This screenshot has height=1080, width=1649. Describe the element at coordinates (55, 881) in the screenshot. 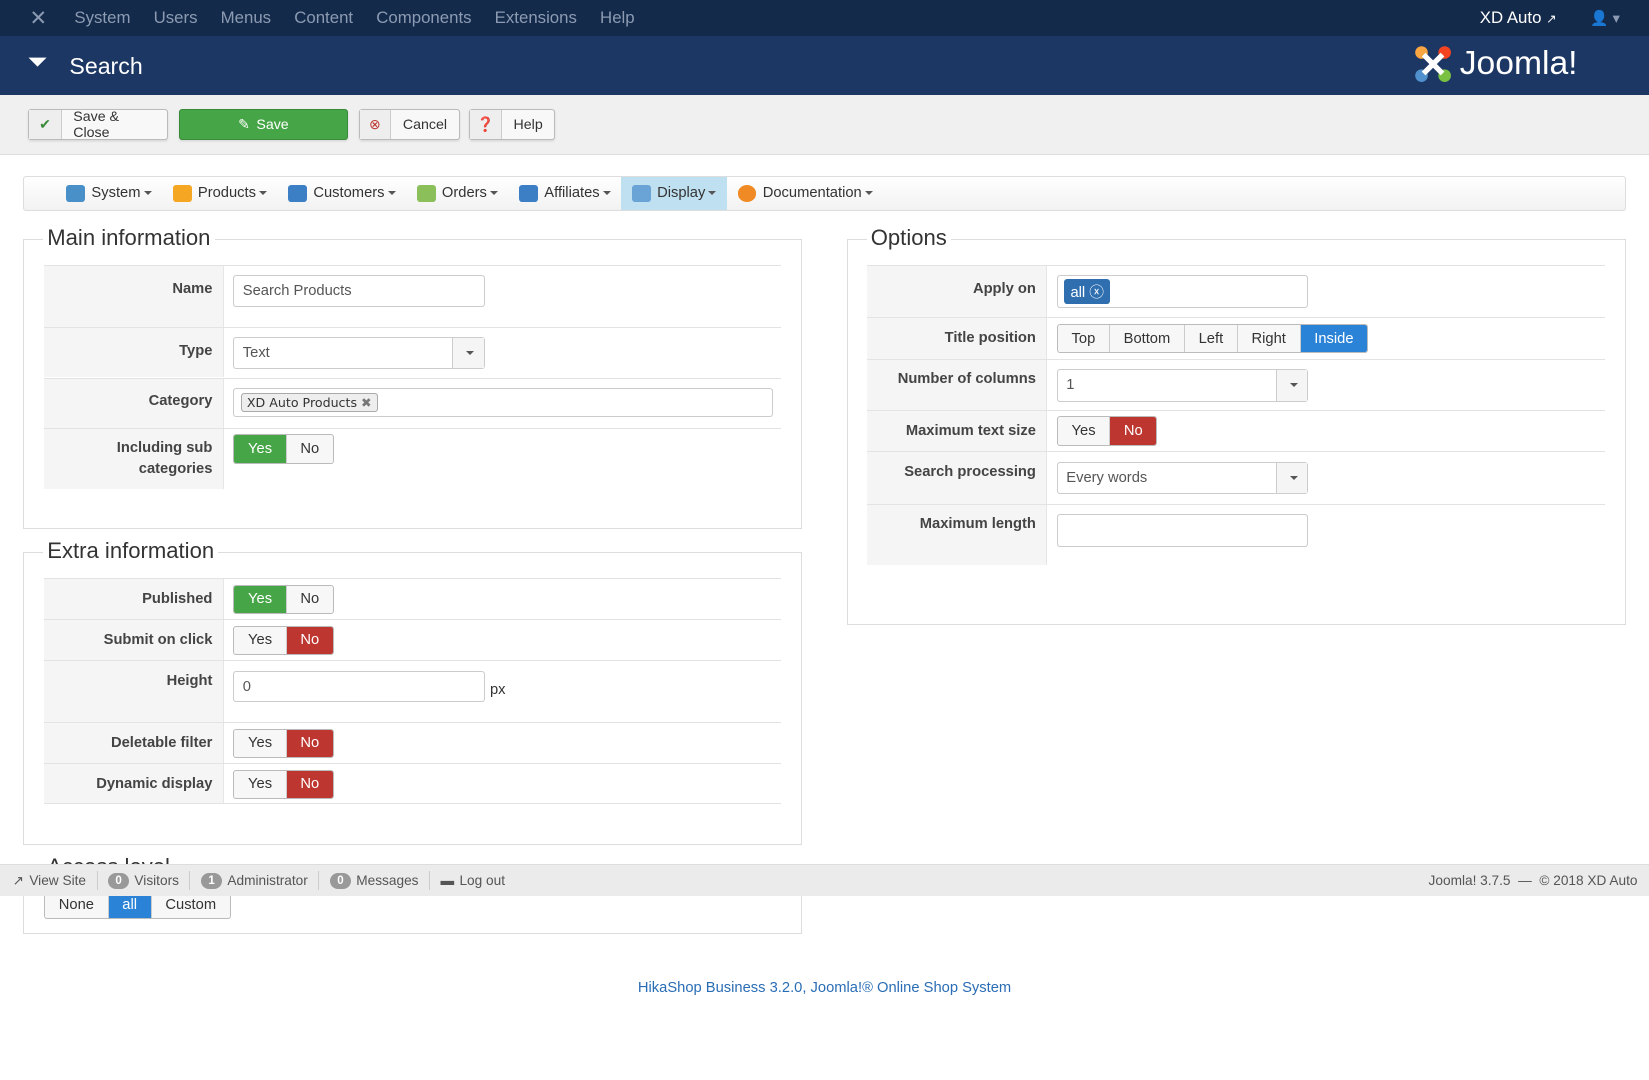

I see `view-site-link: ↗ View Site` at that location.